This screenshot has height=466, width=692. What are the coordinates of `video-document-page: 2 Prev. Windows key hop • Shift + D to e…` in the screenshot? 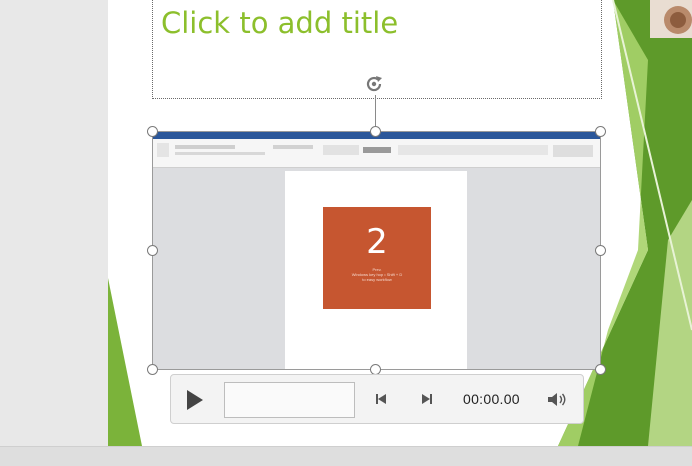 It's located at (376, 270).